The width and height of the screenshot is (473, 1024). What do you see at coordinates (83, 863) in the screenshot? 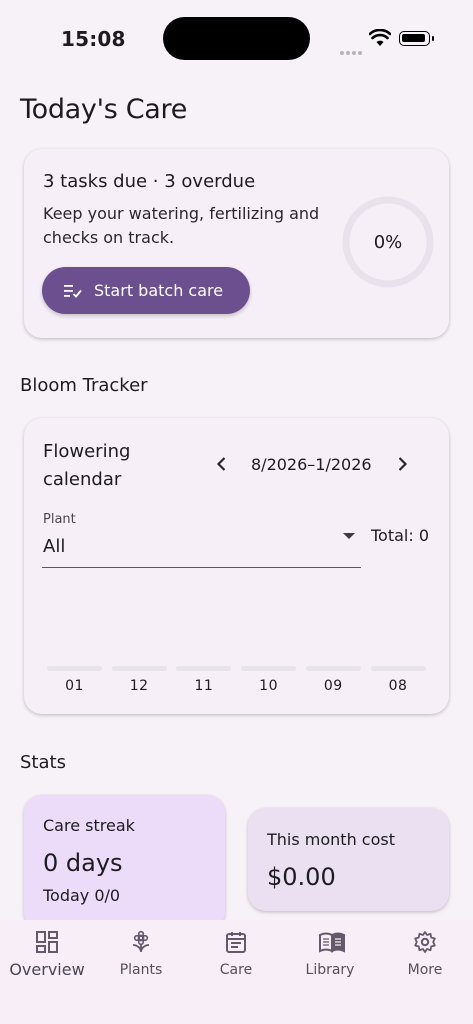
I see `care-streak-value: 0 days` at bounding box center [83, 863].